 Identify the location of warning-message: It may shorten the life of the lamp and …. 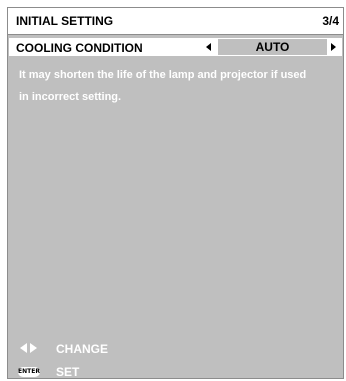
(181, 86).